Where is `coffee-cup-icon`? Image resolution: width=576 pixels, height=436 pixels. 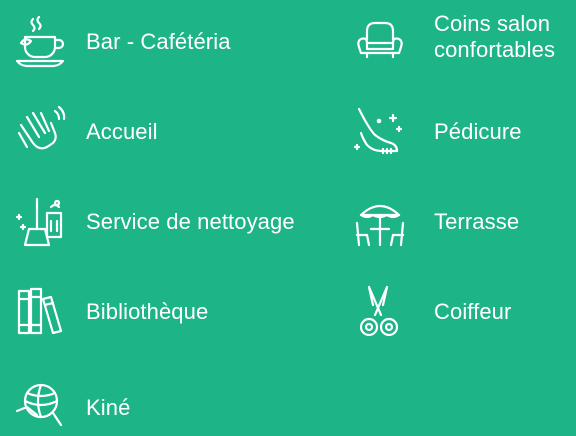
coffee-cup-icon is located at coordinates (40, 42).